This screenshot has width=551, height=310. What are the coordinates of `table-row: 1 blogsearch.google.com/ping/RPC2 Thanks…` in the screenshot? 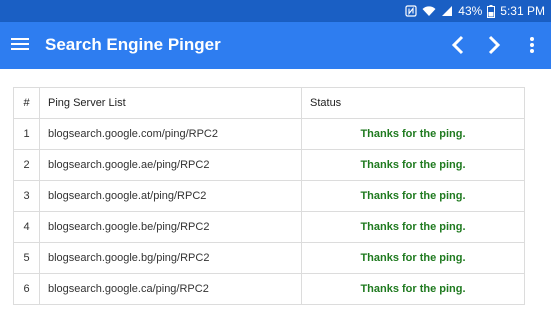 It's located at (269, 134).